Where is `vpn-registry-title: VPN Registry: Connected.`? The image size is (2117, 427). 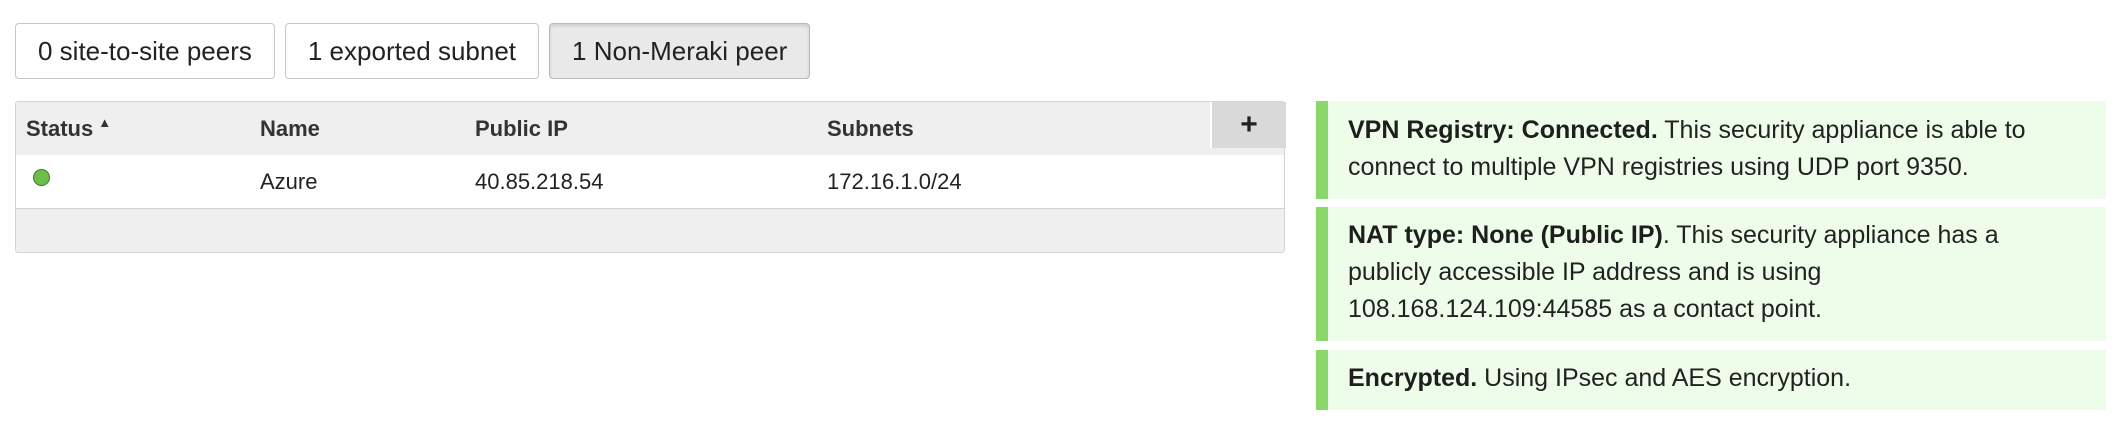
vpn-registry-title: VPN Registry: Connected. is located at coordinates (1503, 130).